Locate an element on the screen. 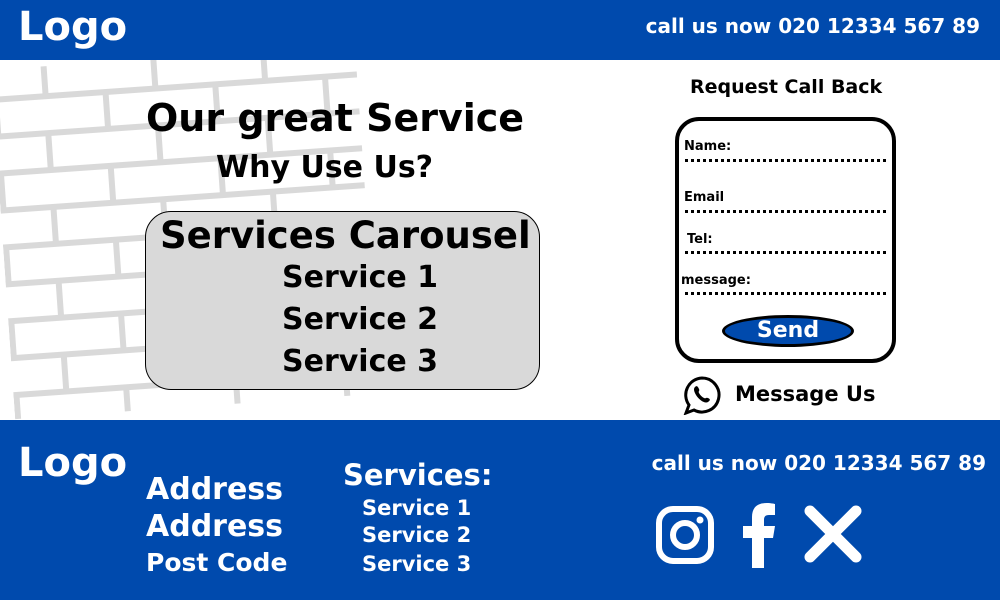 This screenshot has width=1000, height=600. carousel-item: Service 2 is located at coordinates (360, 319).